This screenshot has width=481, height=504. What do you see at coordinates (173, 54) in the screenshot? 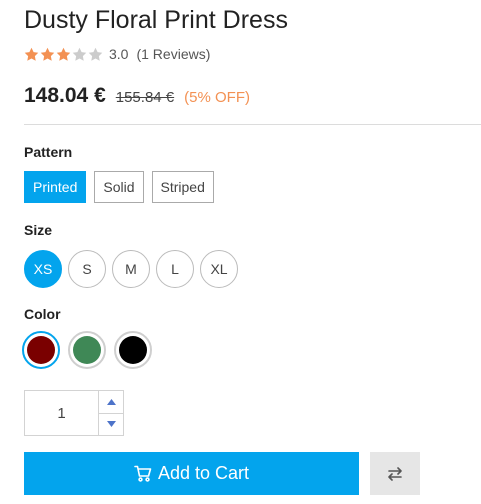
I see `reviews-link: (1 Reviews)` at bounding box center [173, 54].